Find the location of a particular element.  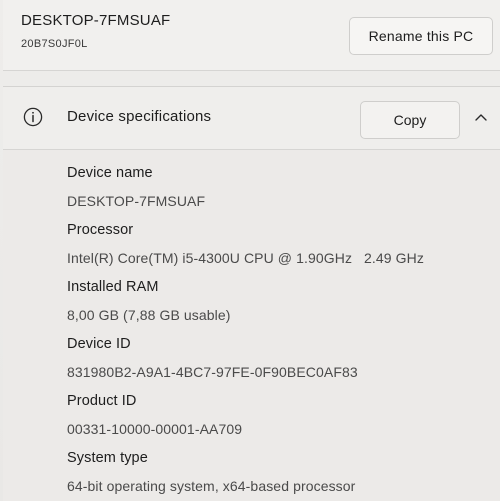

spec-label: Product ID is located at coordinates (102, 401).